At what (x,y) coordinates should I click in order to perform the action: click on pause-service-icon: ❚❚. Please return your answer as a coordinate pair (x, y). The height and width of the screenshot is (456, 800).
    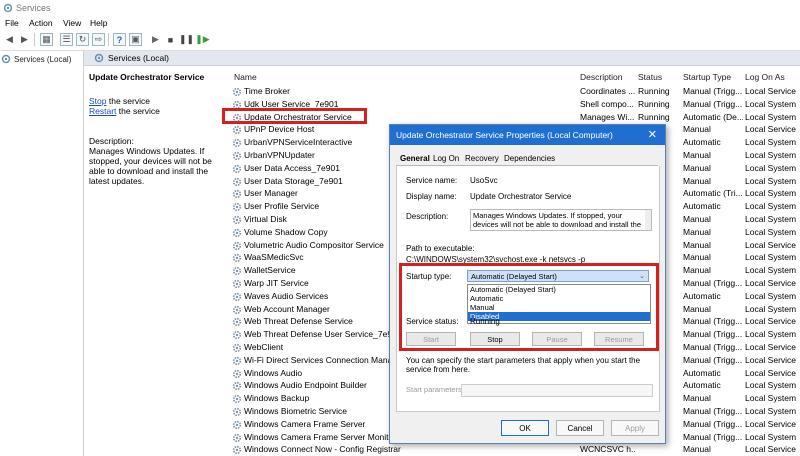
    Looking at the image, I should click on (186, 39).